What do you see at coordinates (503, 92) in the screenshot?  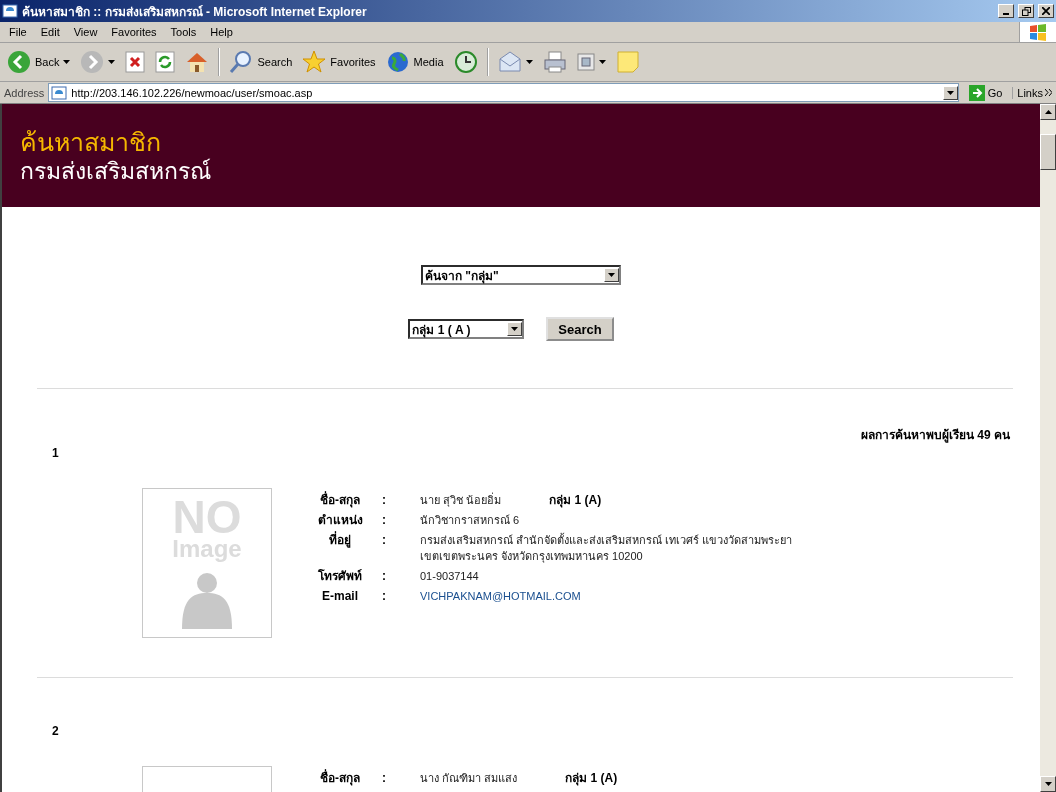 I see `address-field: http://203.146.102.226/newmoac/user/smoac.asp` at bounding box center [503, 92].